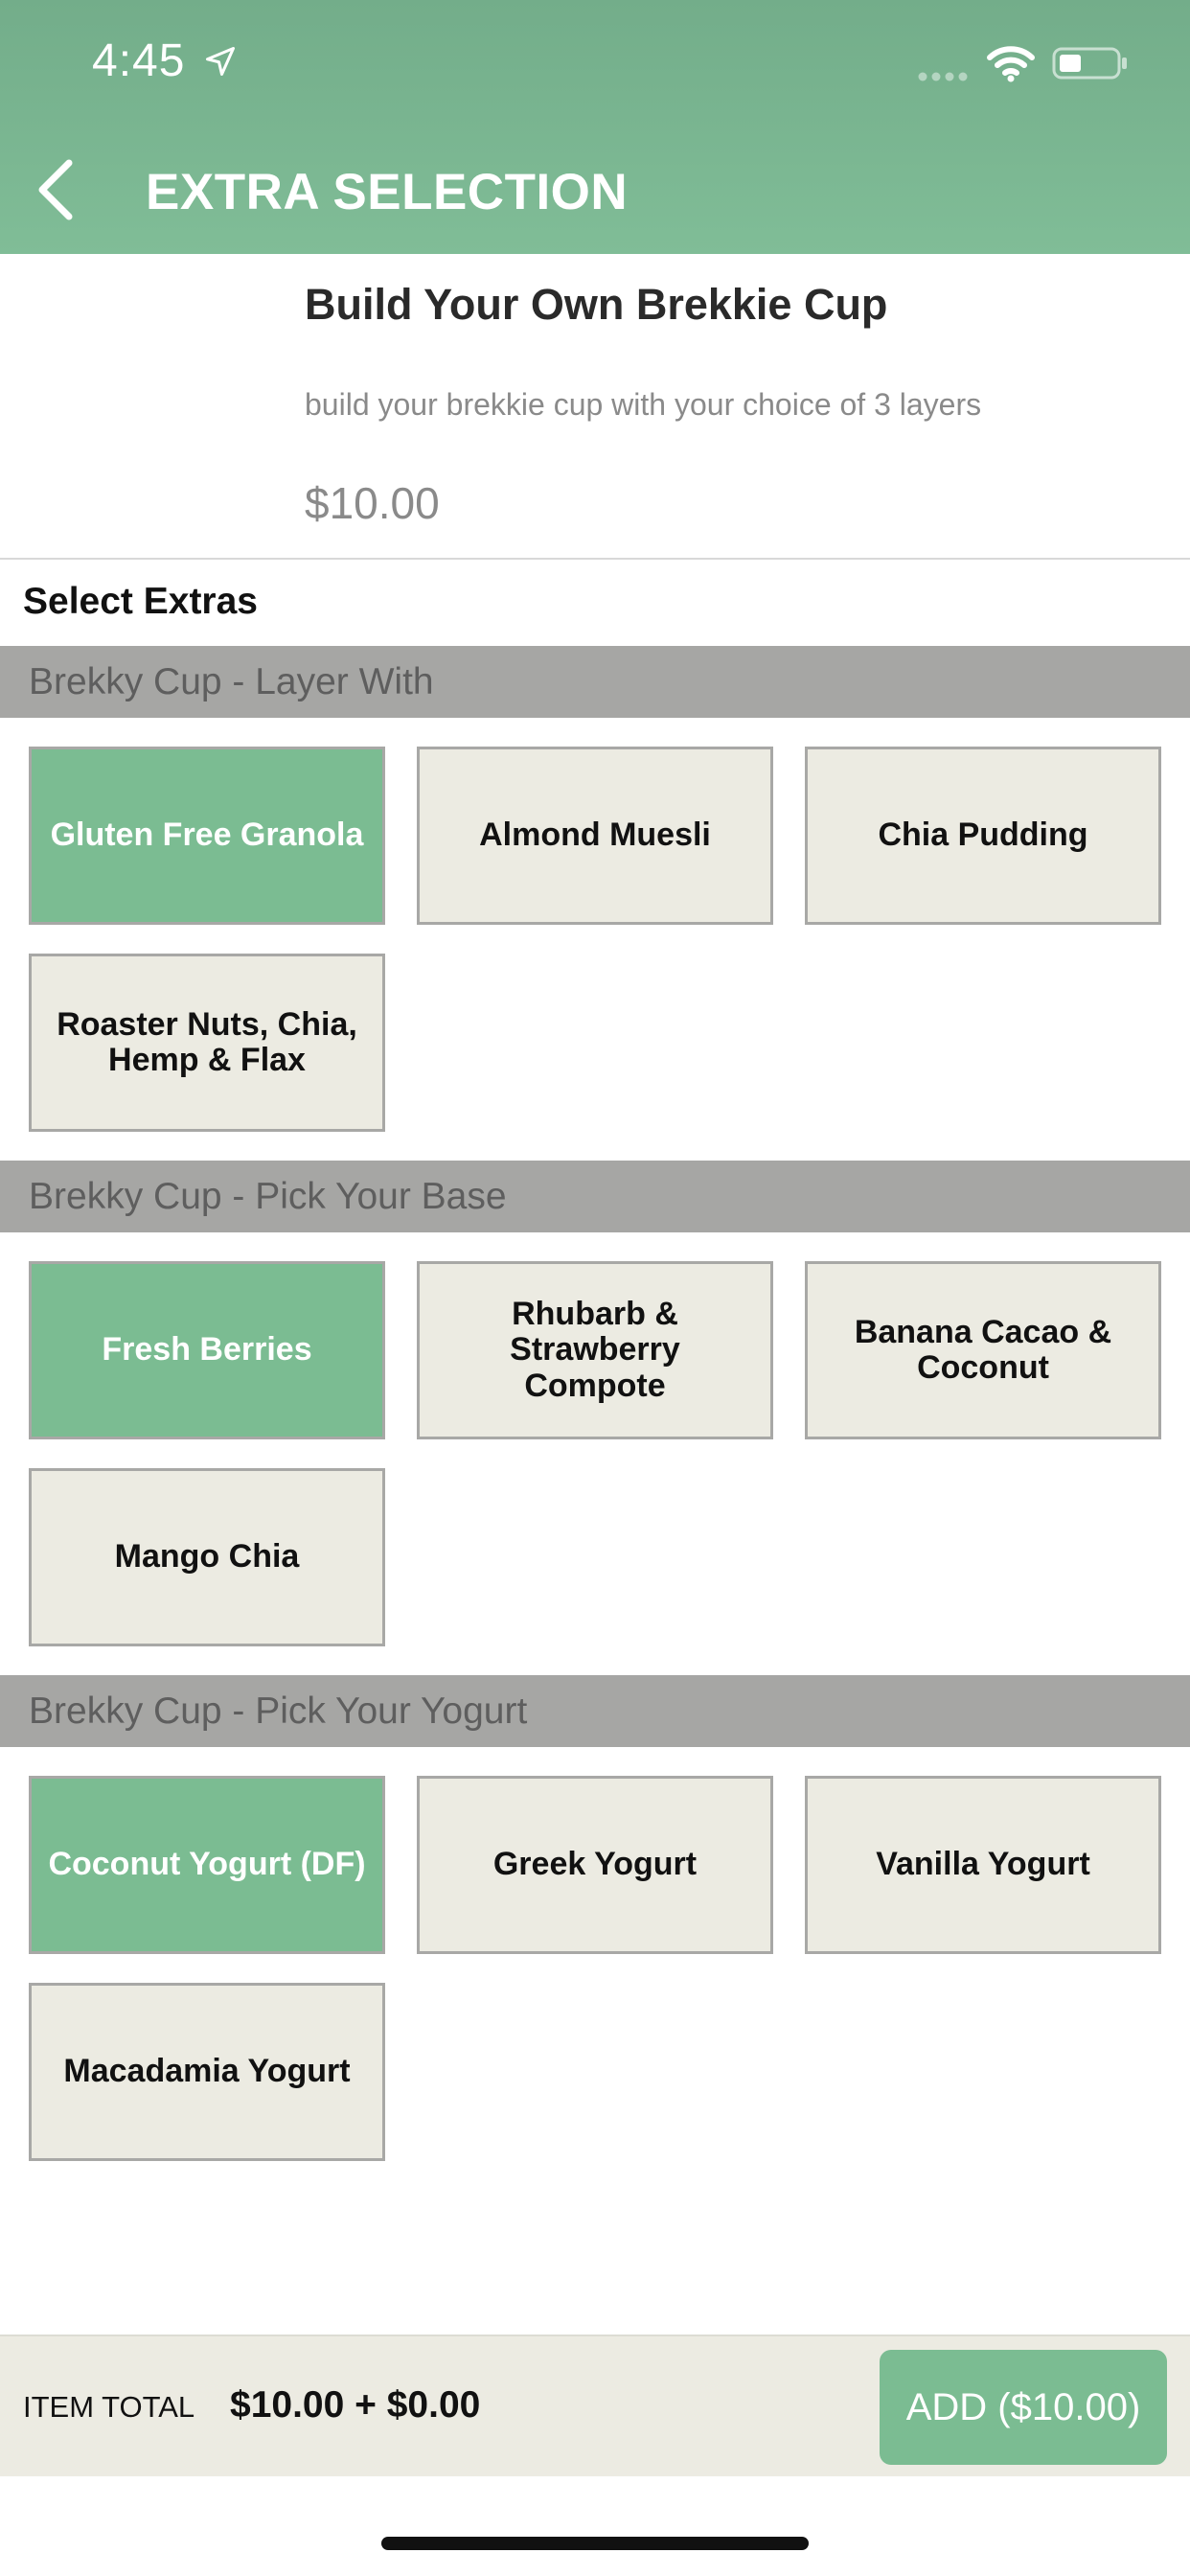 This screenshot has width=1190, height=2576. I want to click on option-label: Coconut Yogurt (DF), so click(207, 1864).